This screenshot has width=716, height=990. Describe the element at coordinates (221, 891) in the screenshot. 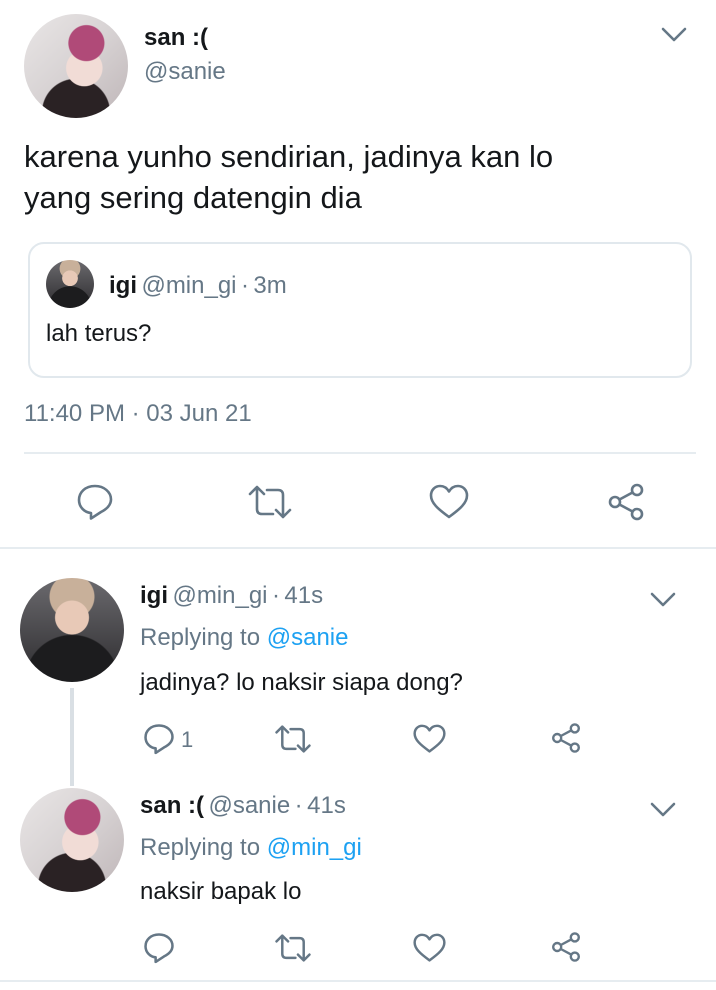

I see `reply-text: naksir bapak lo` at that location.